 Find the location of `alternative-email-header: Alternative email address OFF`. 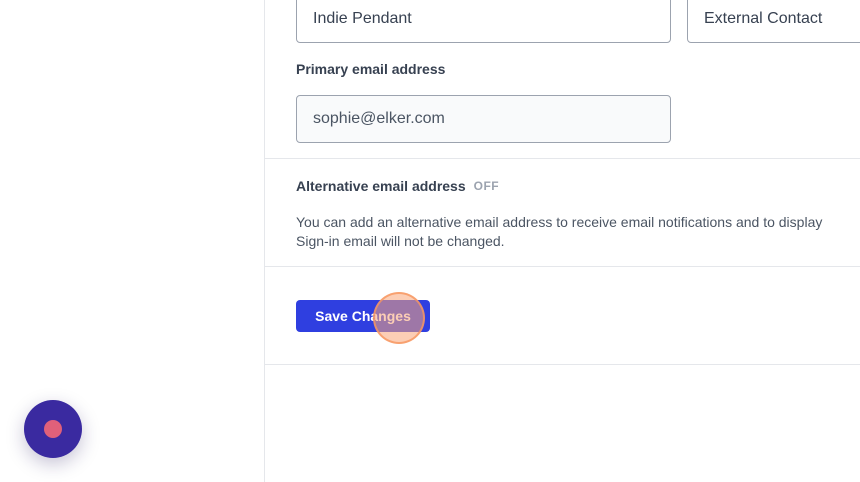

alternative-email-header: Alternative email address OFF is located at coordinates (397, 186).